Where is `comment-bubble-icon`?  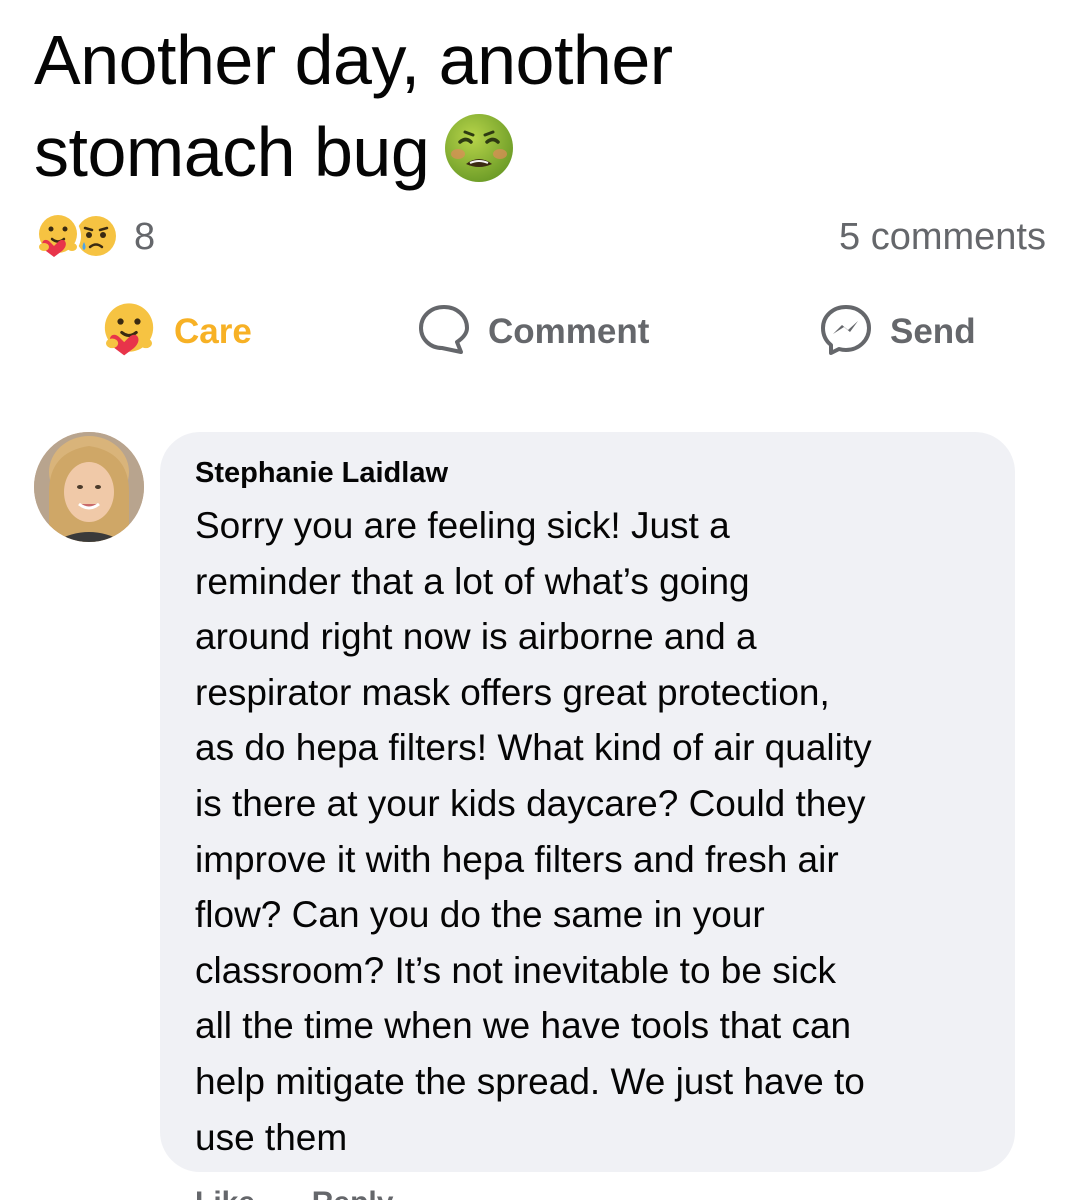
comment-bubble-icon is located at coordinates (444, 332).